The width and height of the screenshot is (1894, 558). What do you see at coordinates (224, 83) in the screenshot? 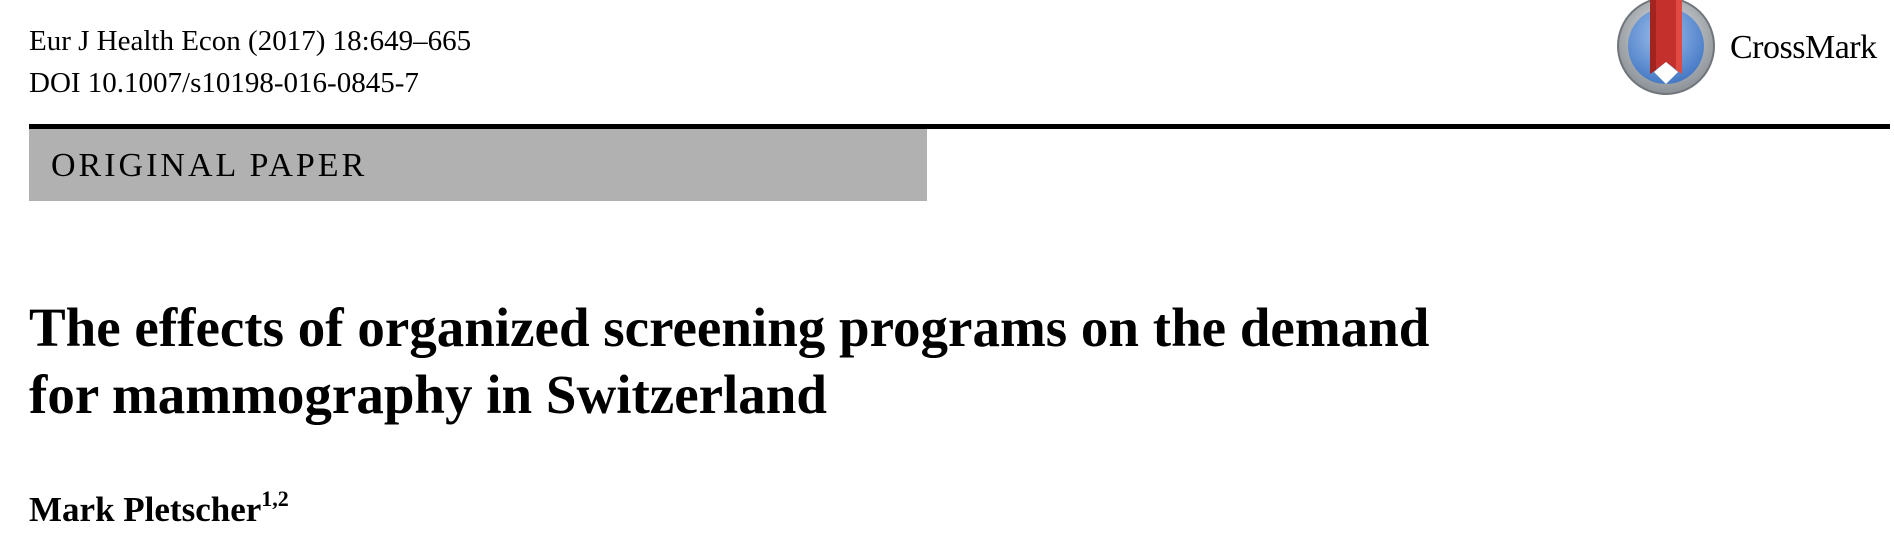
I see `doi-link: DOI 10.1007/s10198-016-0845-7` at bounding box center [224, 83].